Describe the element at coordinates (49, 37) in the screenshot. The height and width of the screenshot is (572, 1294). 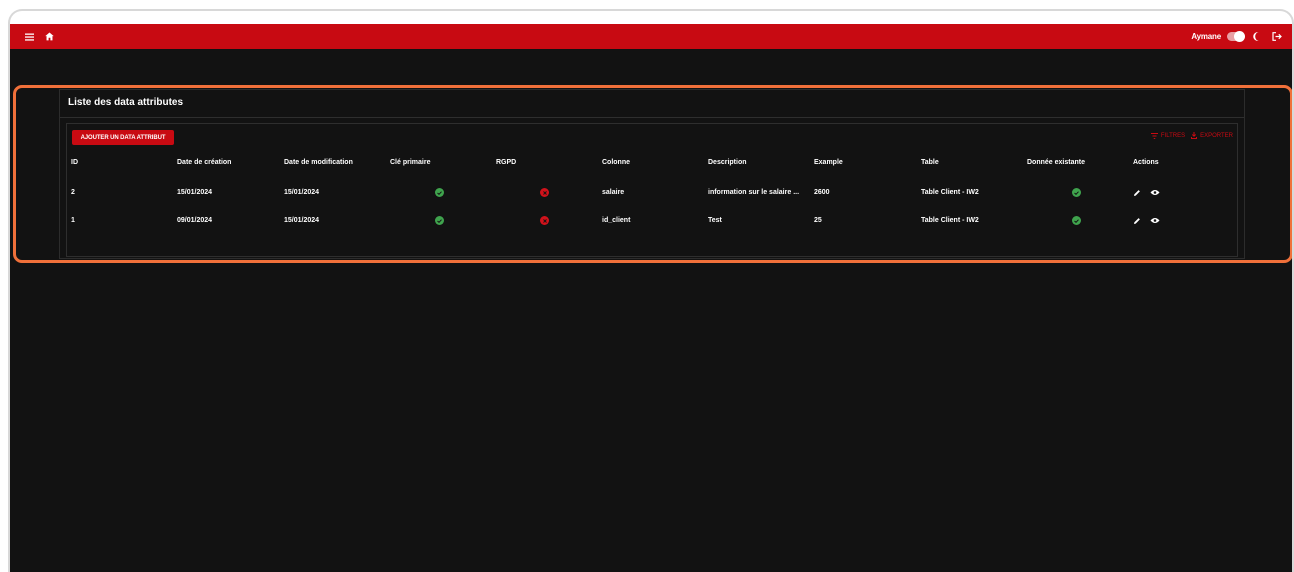
I see `home-icon` at that location.